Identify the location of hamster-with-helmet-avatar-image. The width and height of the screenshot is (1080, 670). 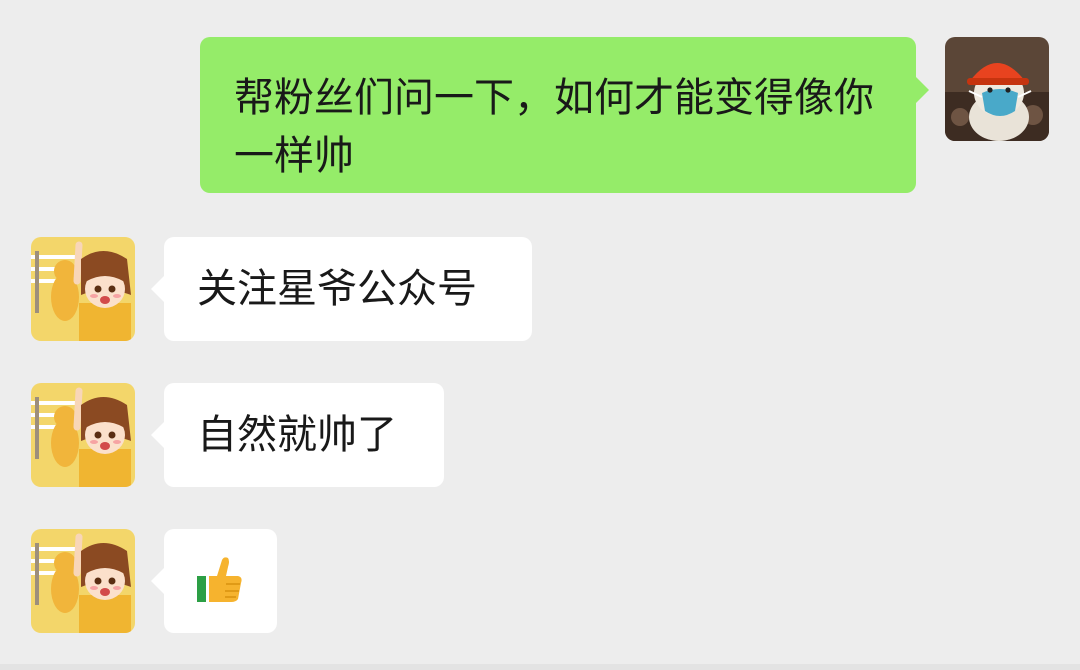
(997, 89).